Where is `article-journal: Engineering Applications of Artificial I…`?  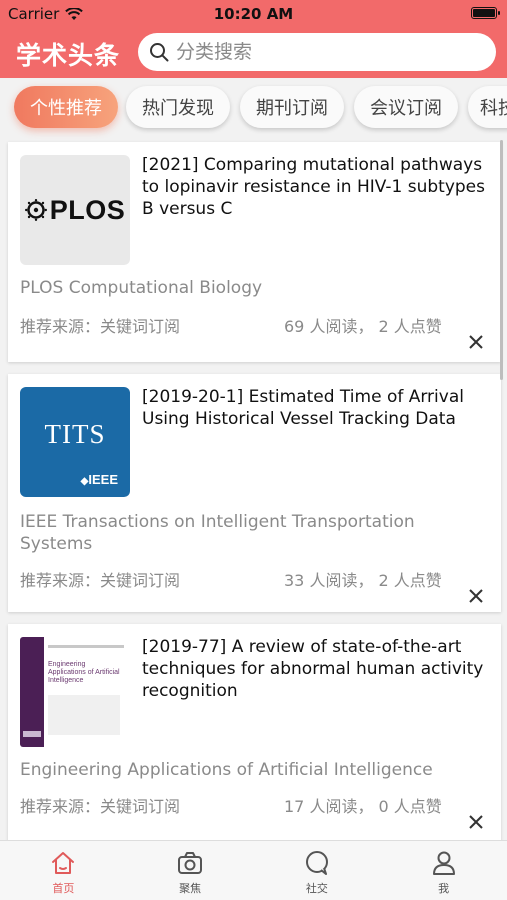
article-journal: Engineering Applications of Artificial I… is located at coordinates (226, 770).